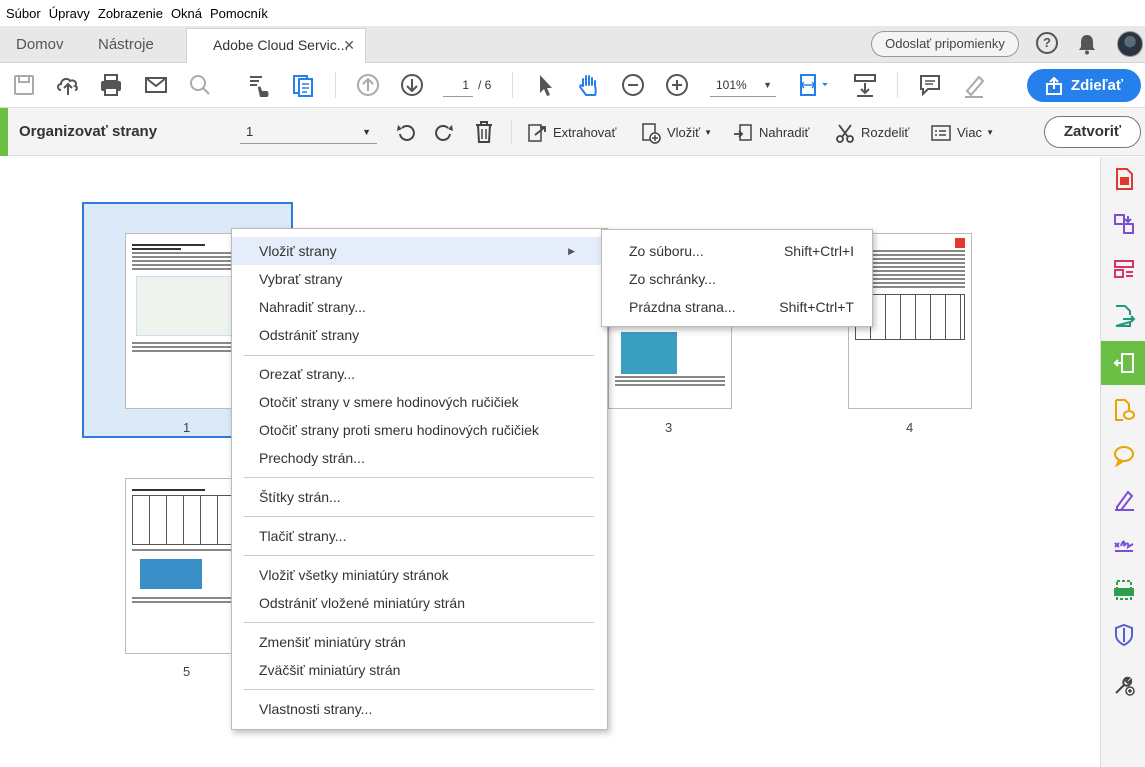  I want to click on organize-layout-tool, so click(1123, 269).